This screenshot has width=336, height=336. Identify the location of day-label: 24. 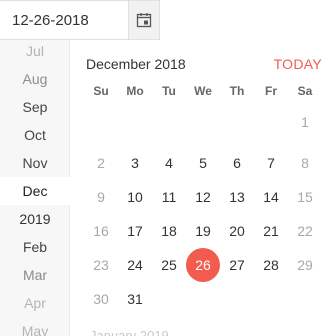
(135, 265).